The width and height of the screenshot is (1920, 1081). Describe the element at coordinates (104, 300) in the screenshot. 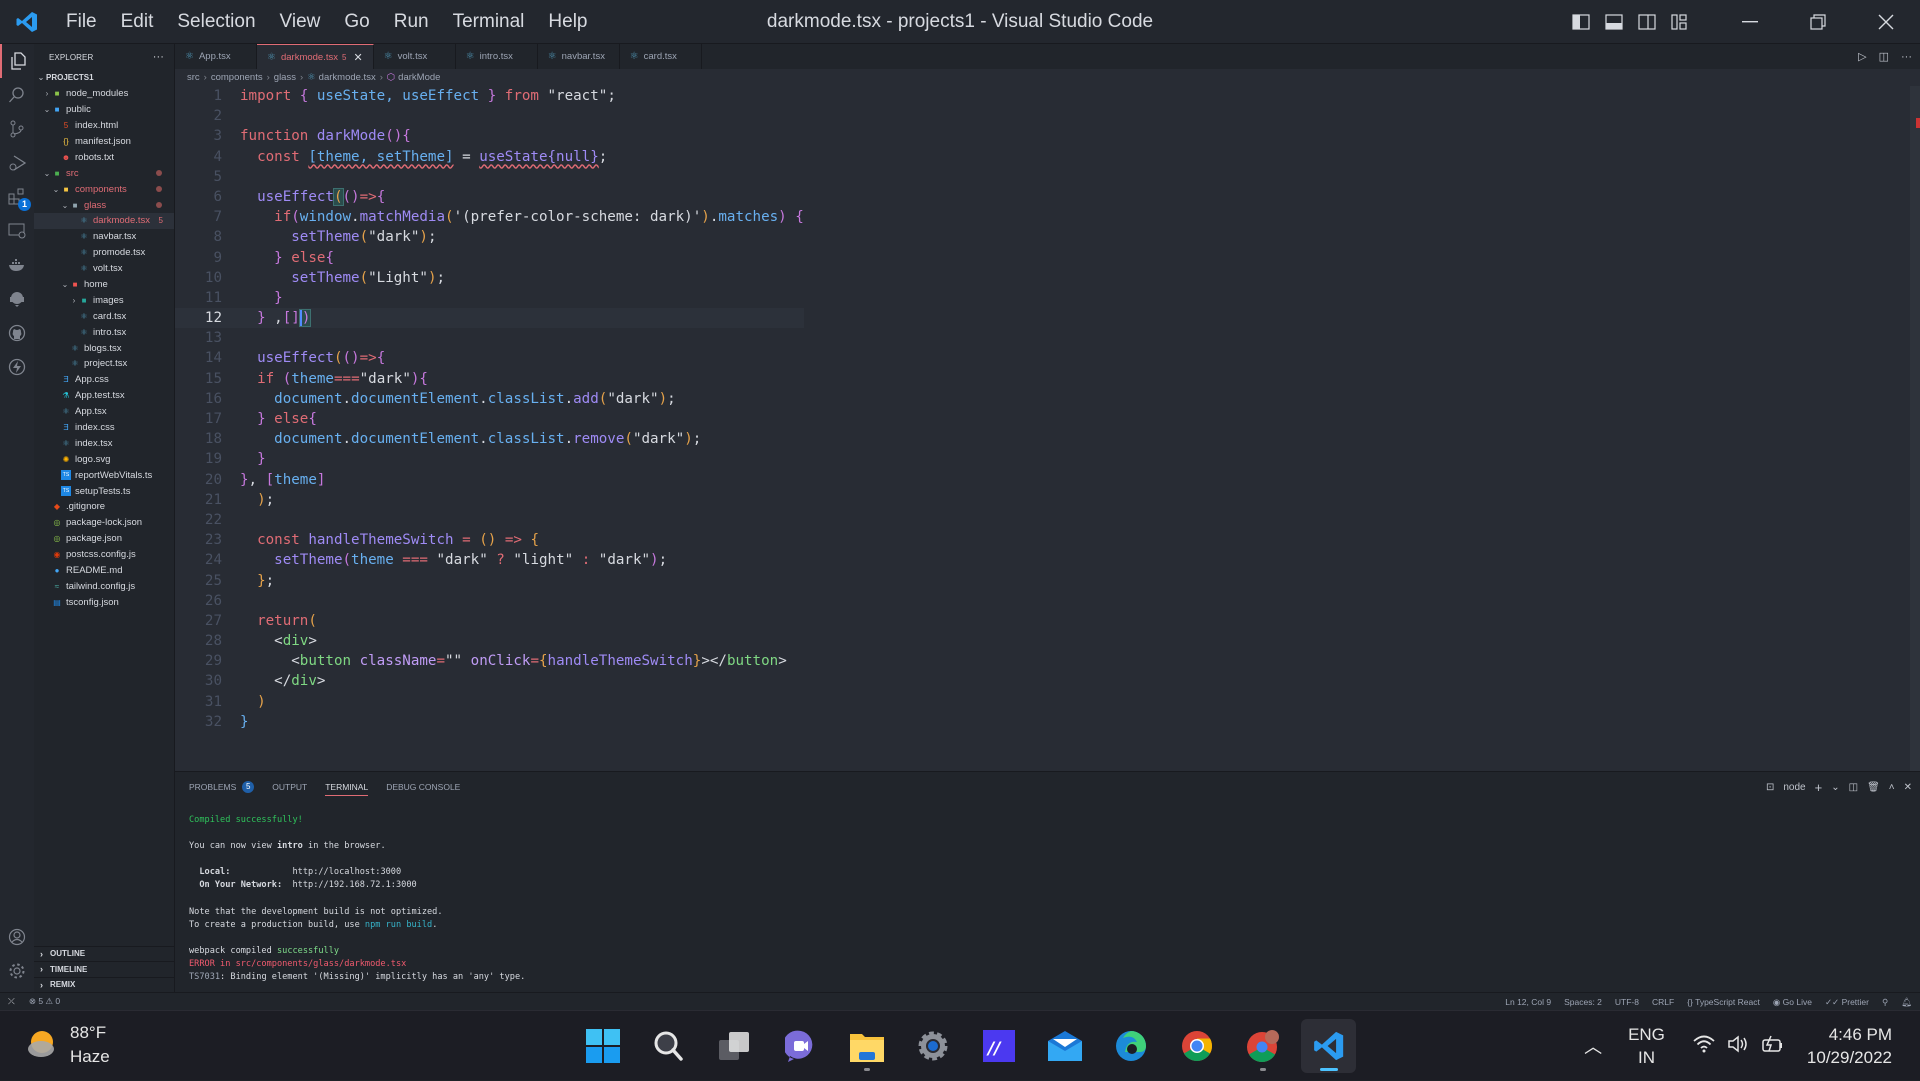

I see `tree-folder: › ■ images` at that location.